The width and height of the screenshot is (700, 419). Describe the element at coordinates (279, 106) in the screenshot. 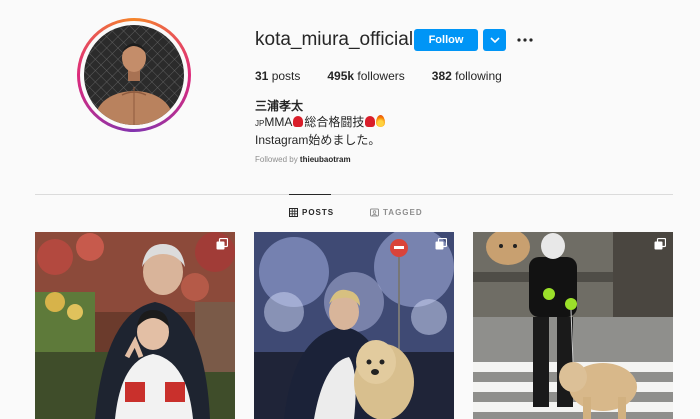

I see `profile-full-name: 三浦孝太` at that location.